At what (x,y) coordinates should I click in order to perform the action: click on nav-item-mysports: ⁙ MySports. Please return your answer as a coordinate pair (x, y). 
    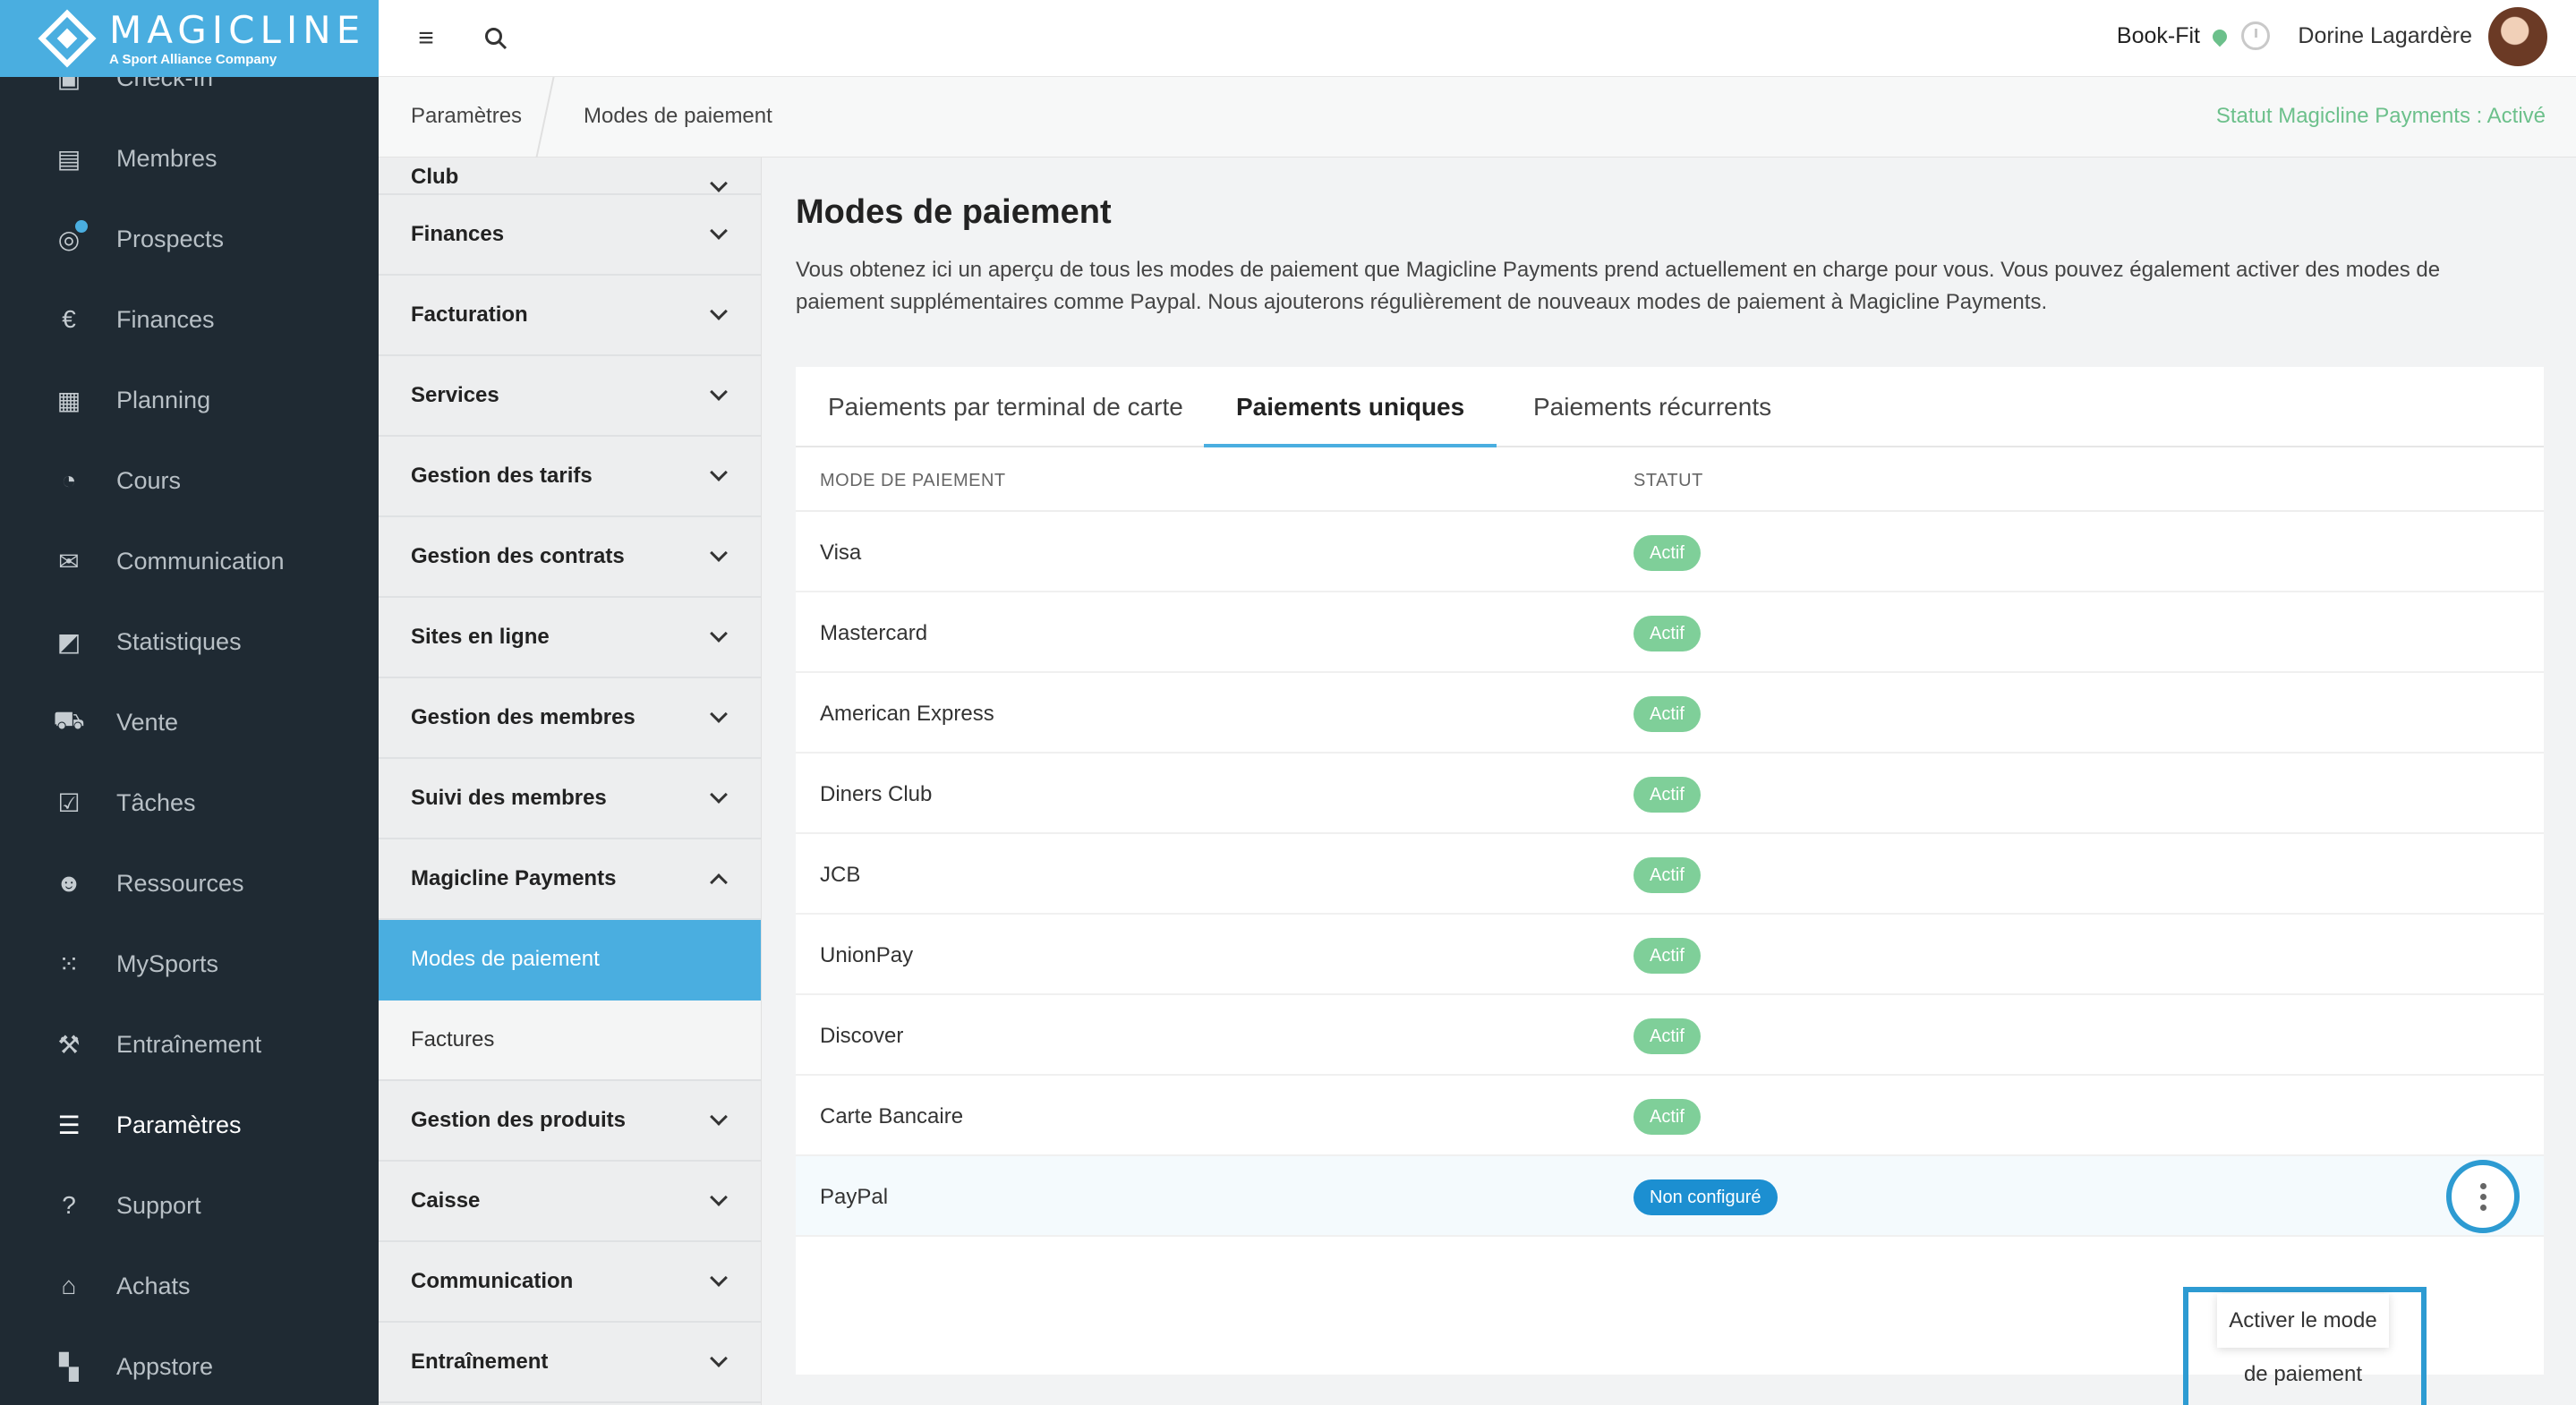
    Looking at the image, I should click on (189, 964).